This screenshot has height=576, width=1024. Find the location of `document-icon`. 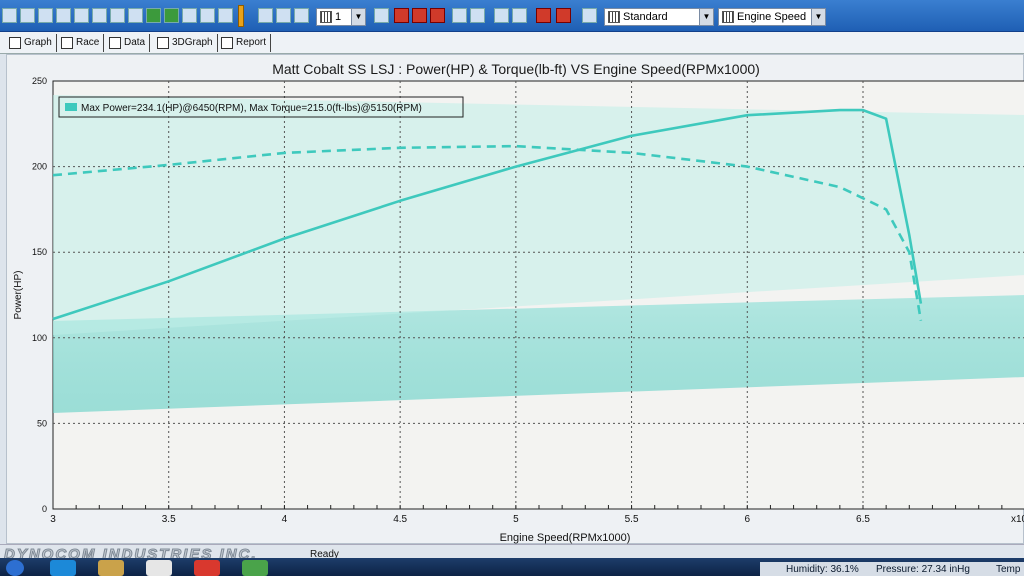

document-icon is located at coordinates (207, 568).